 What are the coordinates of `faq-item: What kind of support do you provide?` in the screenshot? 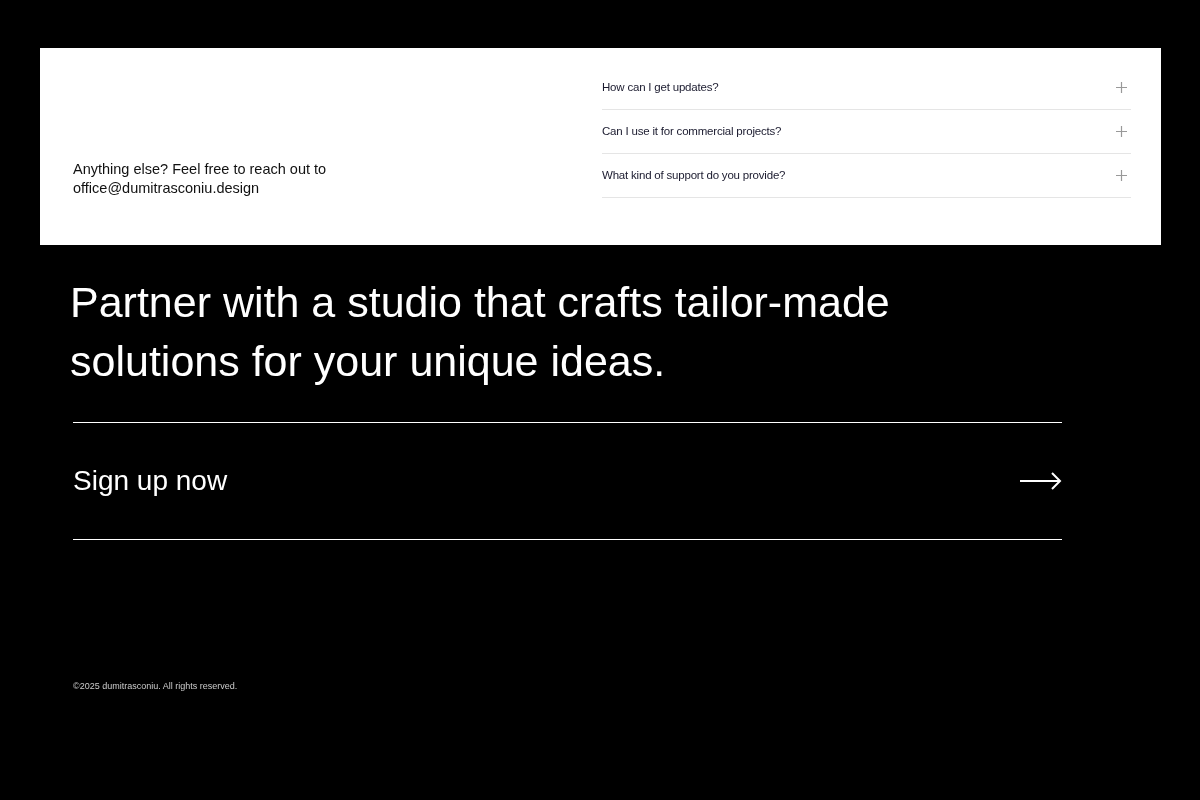 It's located at (866, 176).